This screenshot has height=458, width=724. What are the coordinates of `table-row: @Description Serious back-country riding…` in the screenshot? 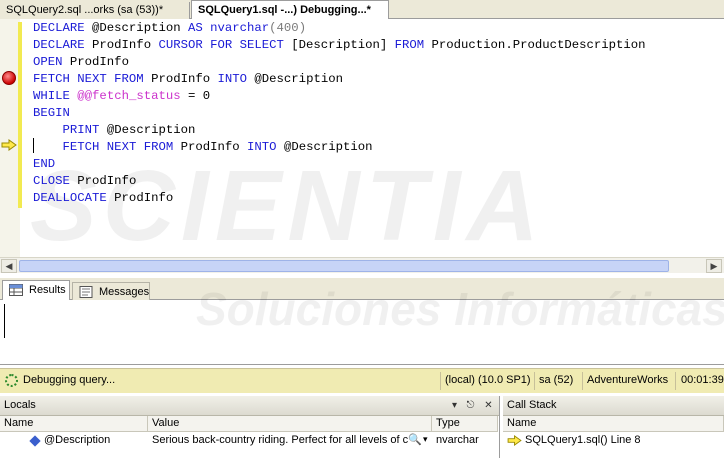 It's located at (250, 441).